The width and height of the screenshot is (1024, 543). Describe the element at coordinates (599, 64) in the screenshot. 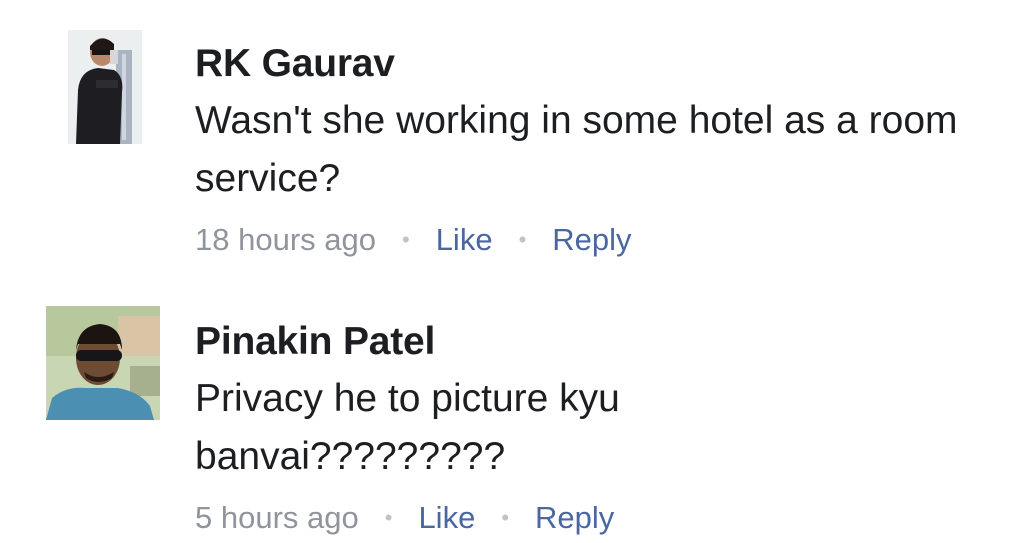

I see `comment-author: RK Gaurav` at that location.